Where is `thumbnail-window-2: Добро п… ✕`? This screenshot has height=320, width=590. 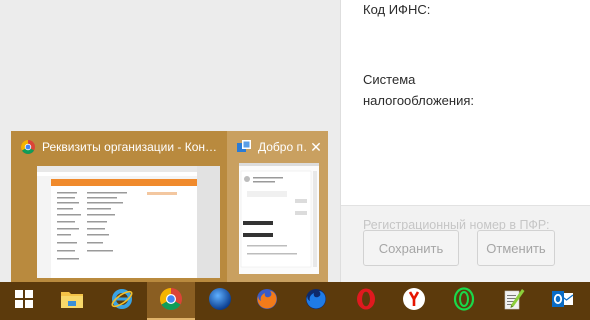
thumbnail-window-2: Добро п… ✕ is located at coordinates (277, 206).